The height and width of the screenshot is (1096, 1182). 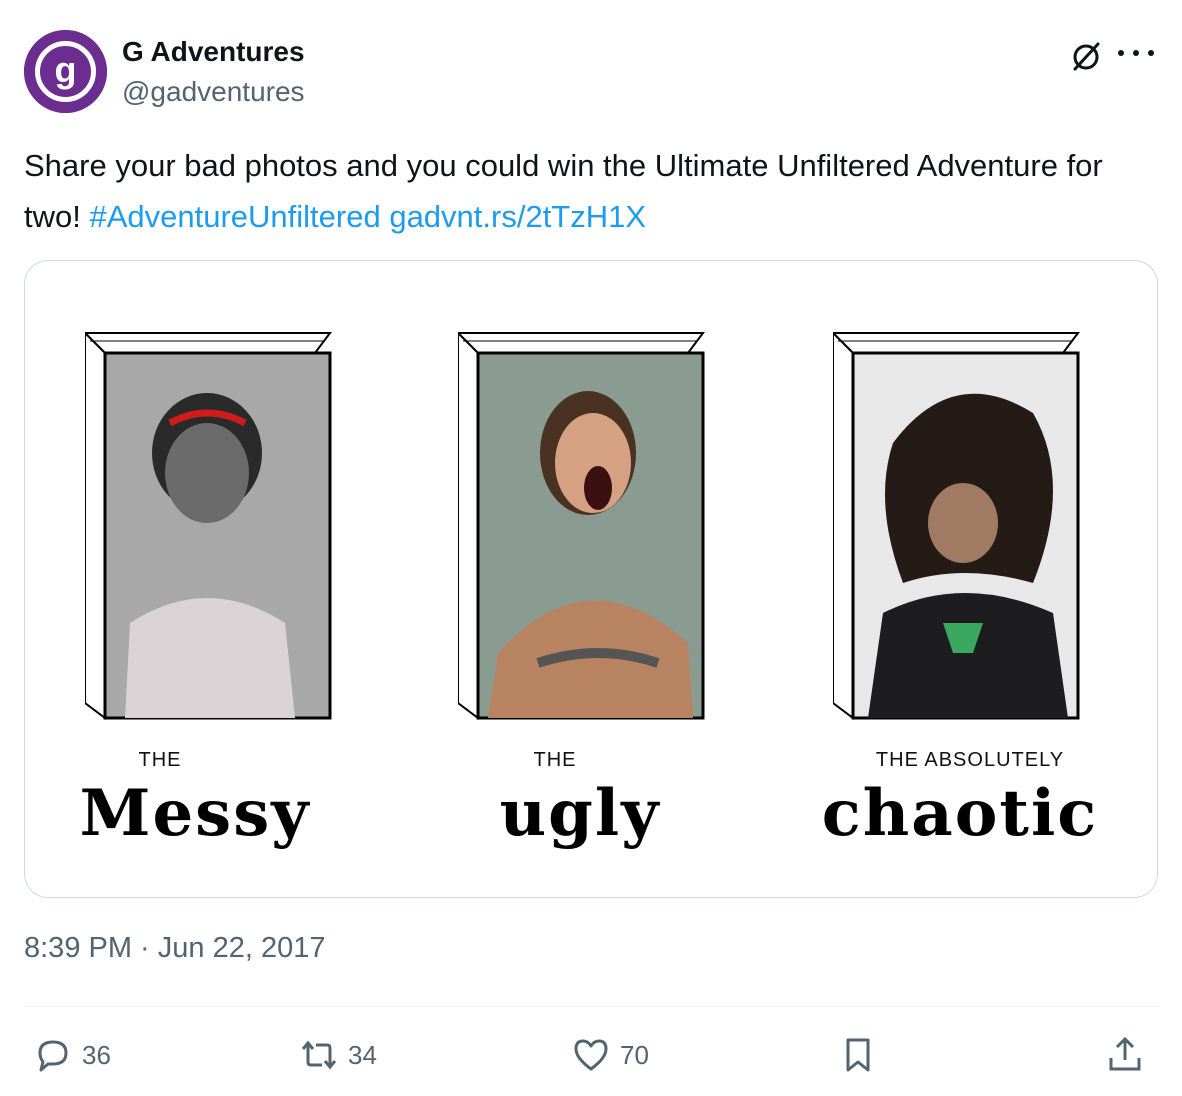 I want to click on g-adventures-logo-icon: g, so click(x=65, y=71).